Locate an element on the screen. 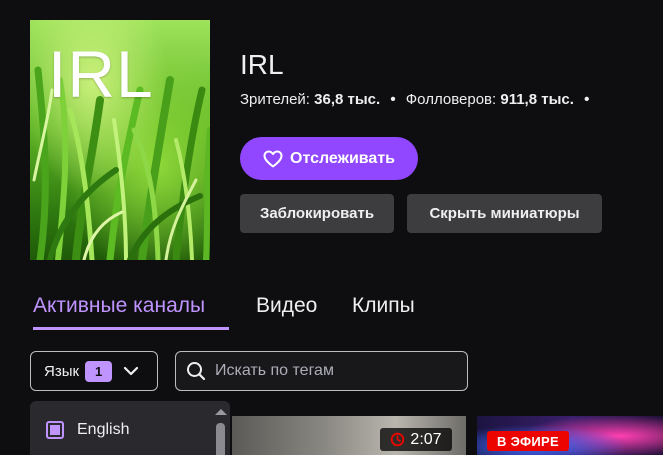 This screenshot has height=455, width=663. language-dropdown: Язык 1 is located at coordinates (94, 371).